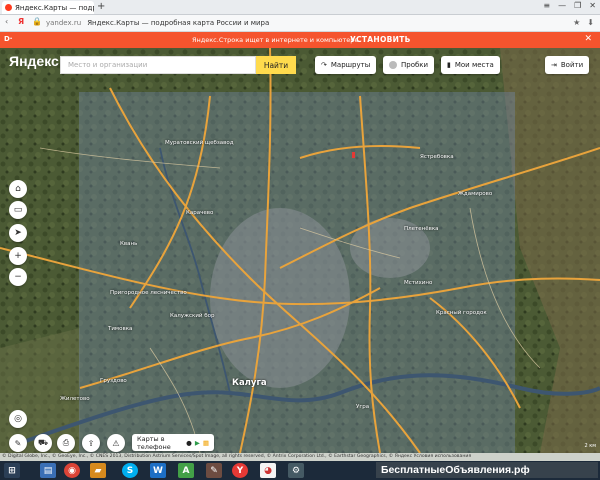 The width and height of the screenshot is (600, 480). Describe the element at coordinates (199, 143) in the screenshot. I see `map-label-place: Муратовский щебзавод` at that location.